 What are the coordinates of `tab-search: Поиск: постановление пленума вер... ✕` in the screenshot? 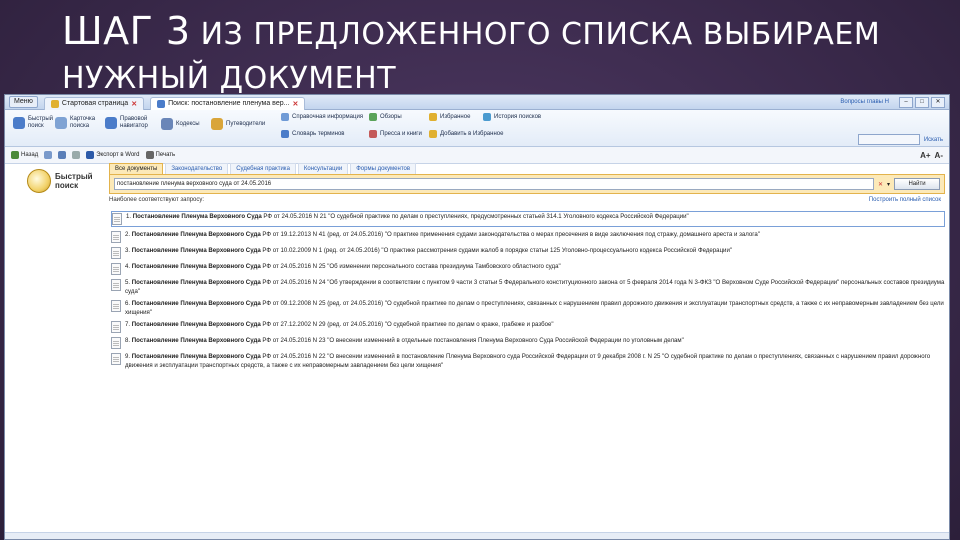 It's located at (228, 103).